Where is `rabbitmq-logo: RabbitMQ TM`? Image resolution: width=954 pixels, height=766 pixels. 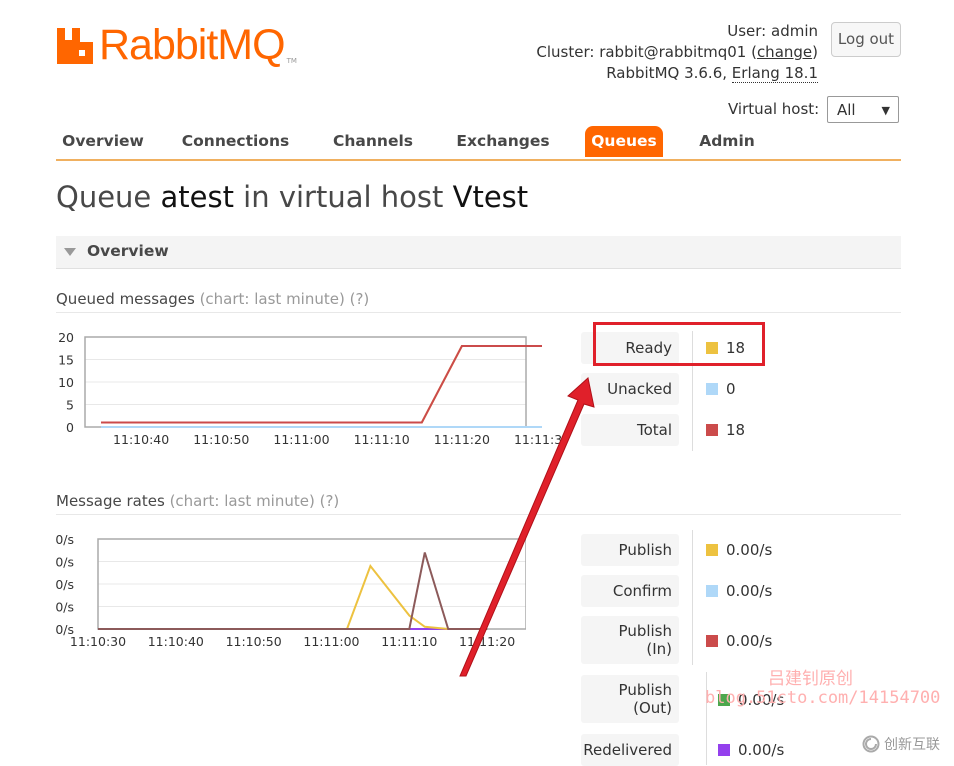 rabbitmq-logo: RabbitMQ TM is located at coordinates (176, 45).